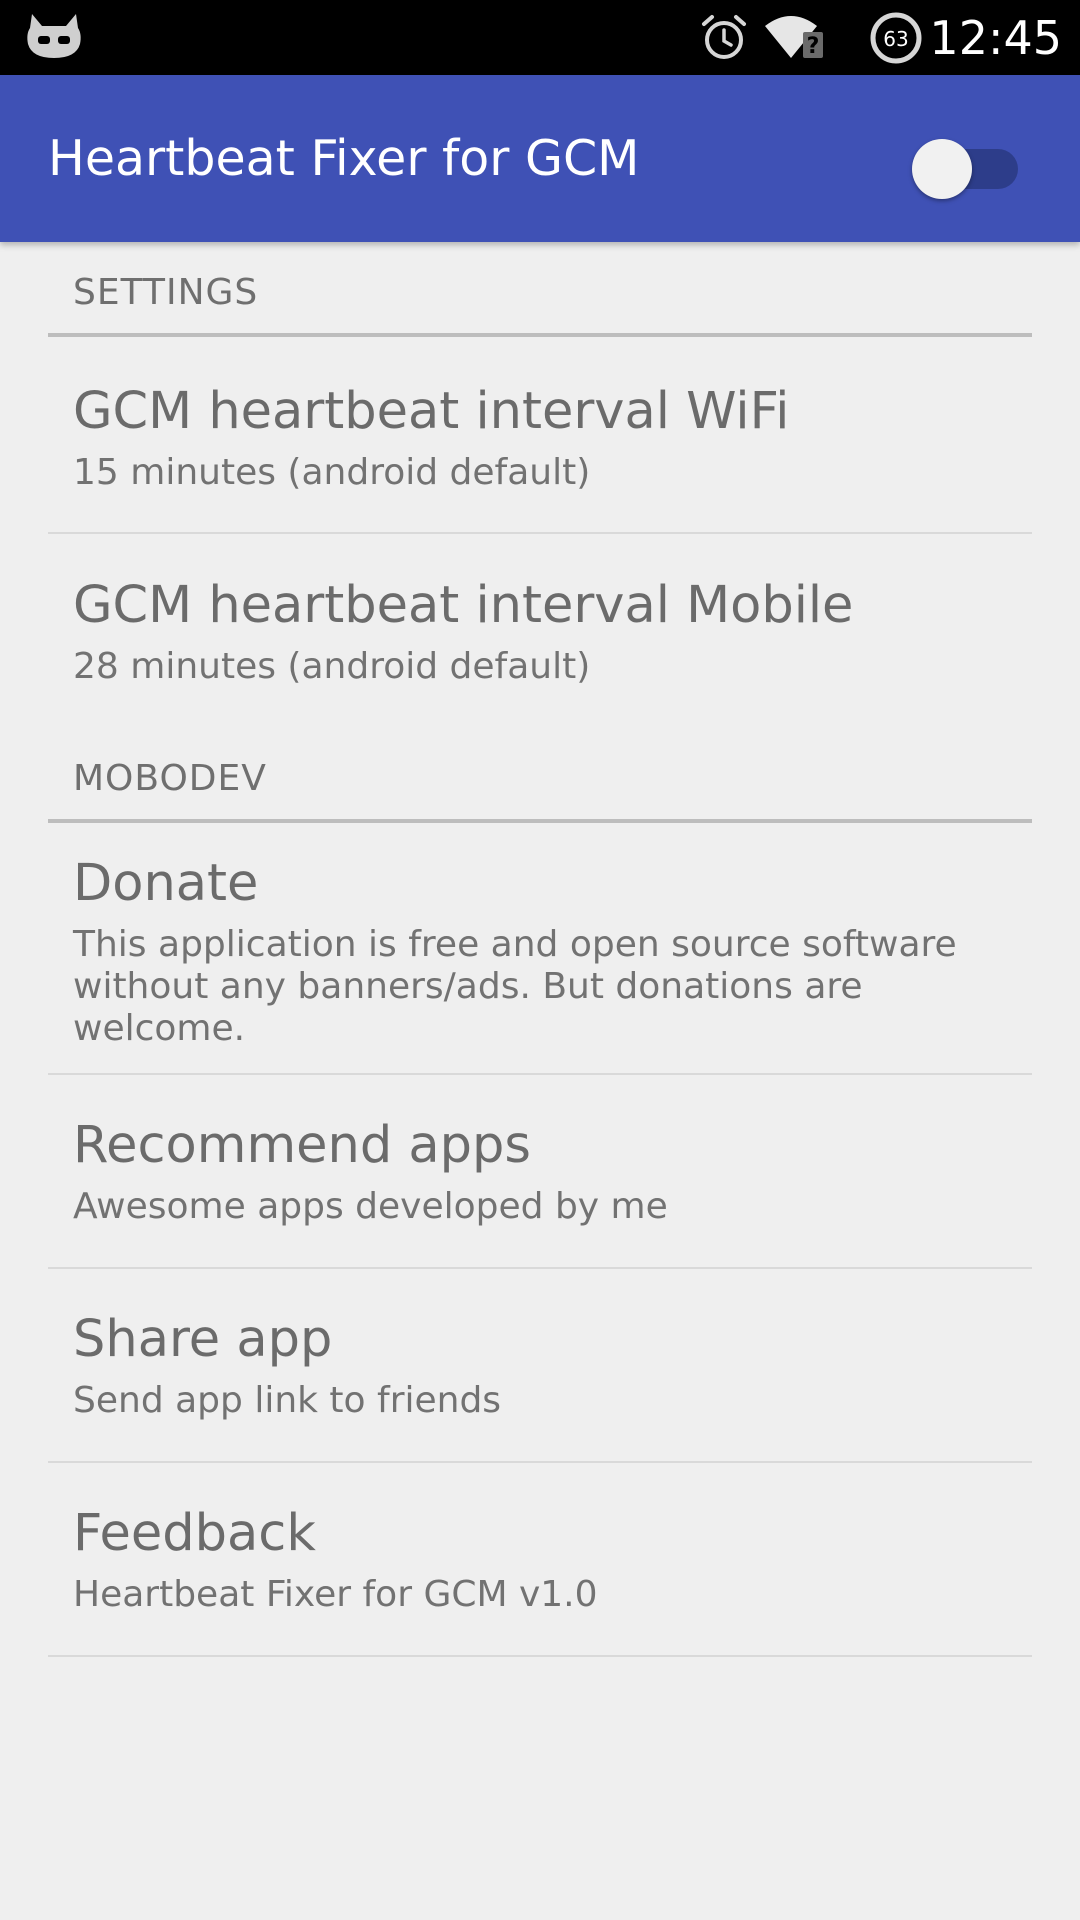 This screenshot has width=1080, height=1920. Describe the element at coordinates (170, 778) in the screenshot. I see `category-title: MOBODEV` at that location.